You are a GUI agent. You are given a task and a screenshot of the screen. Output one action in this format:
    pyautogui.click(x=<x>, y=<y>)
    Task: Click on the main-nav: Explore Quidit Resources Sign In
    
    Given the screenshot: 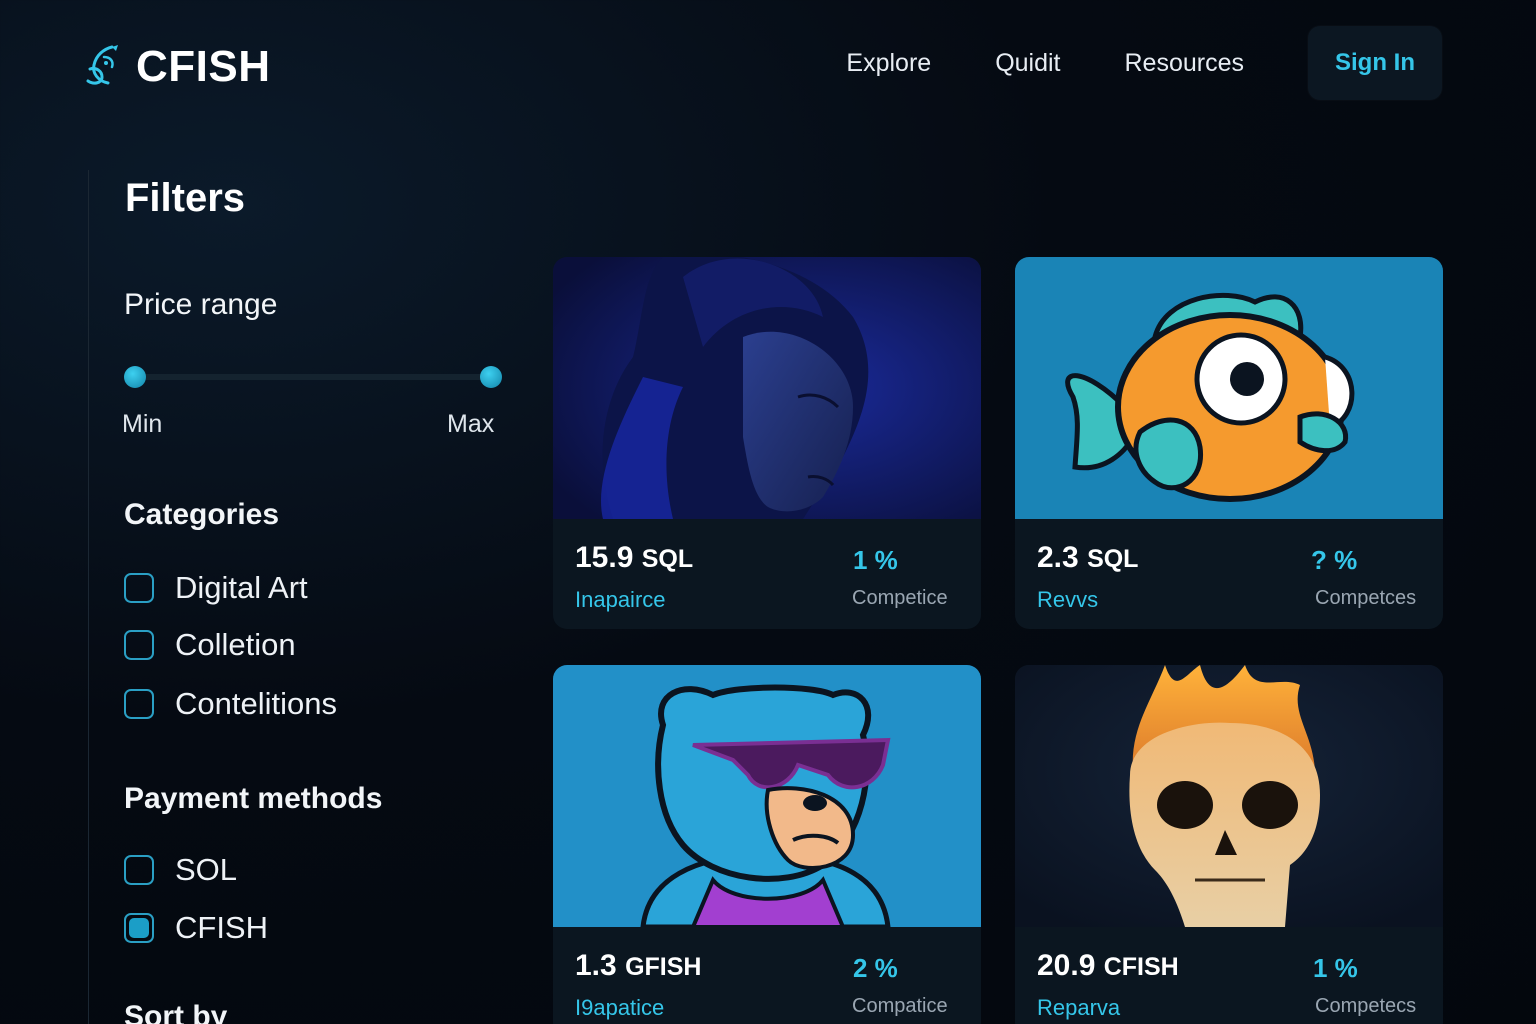 What is the action you would take?
    pyautogui.click(x=1144, y=63)
    